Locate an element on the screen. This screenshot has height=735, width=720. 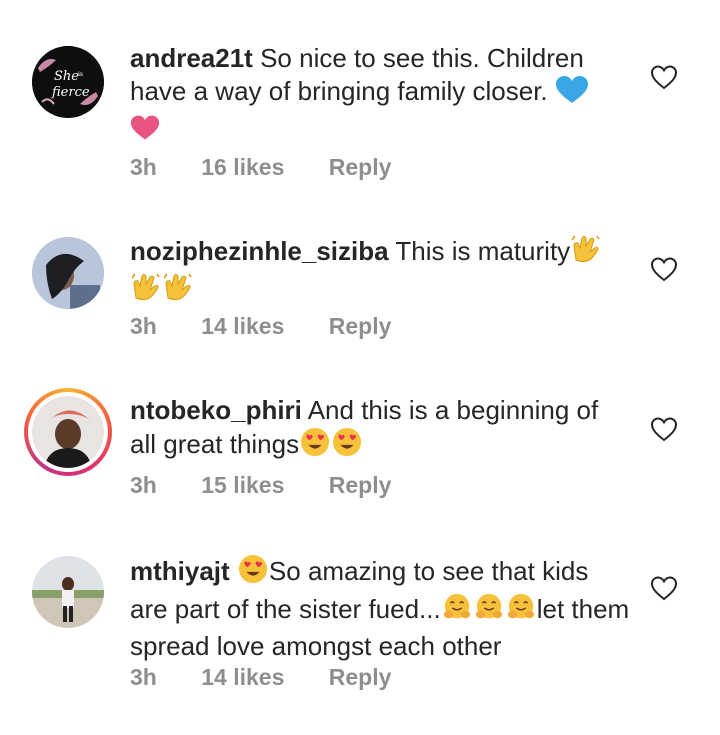
avatar-story-ring is located at coordinates (68, 432).